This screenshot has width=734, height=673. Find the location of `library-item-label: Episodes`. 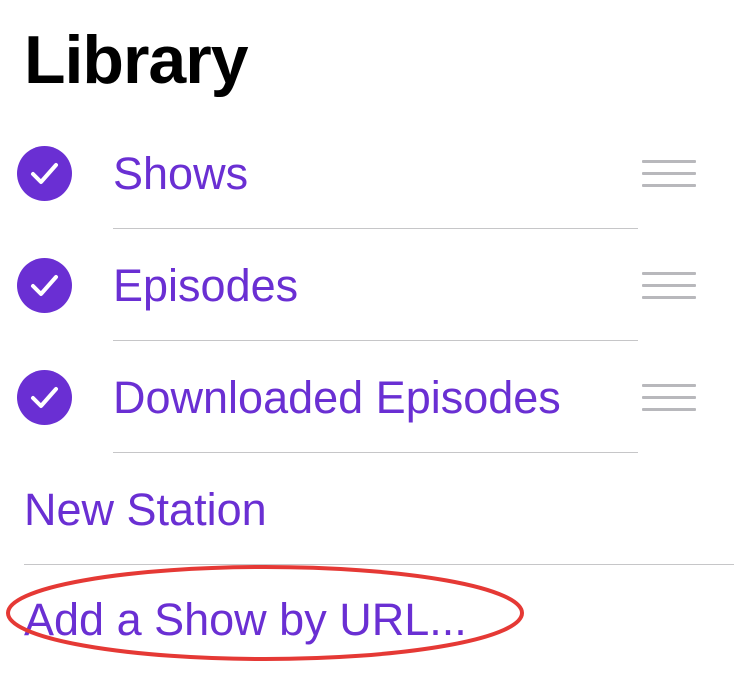

library-item-label: Episodes is located at coordinates (206, 285).